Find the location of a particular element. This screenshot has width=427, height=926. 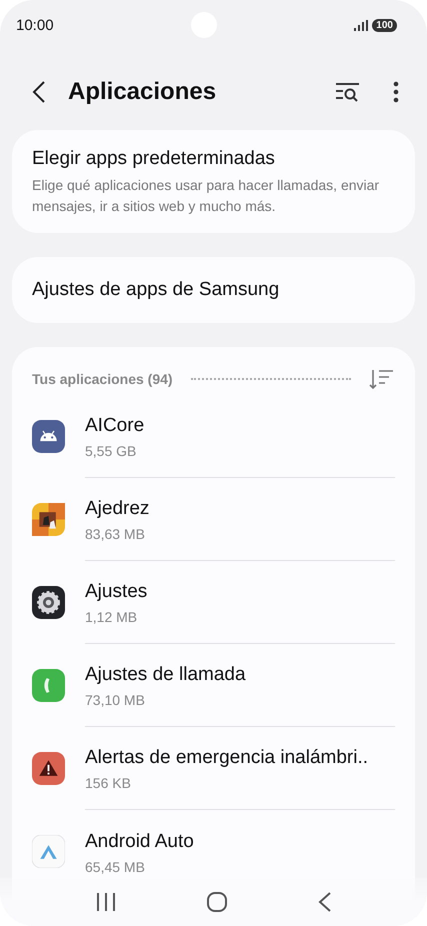

status-time: 10:00 is located at coordinates (35, 25).